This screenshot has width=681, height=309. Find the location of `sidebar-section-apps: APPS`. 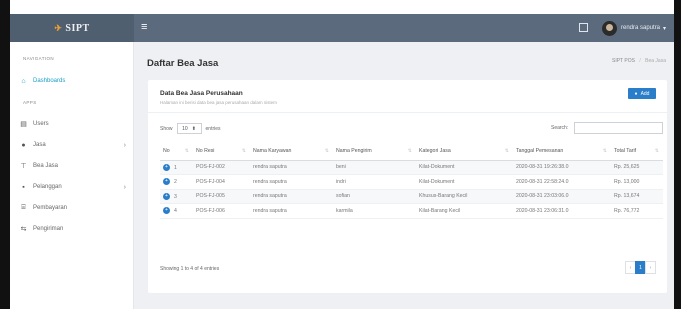

sidebar-section-apps: APPS is located at coordinates (30, 102).